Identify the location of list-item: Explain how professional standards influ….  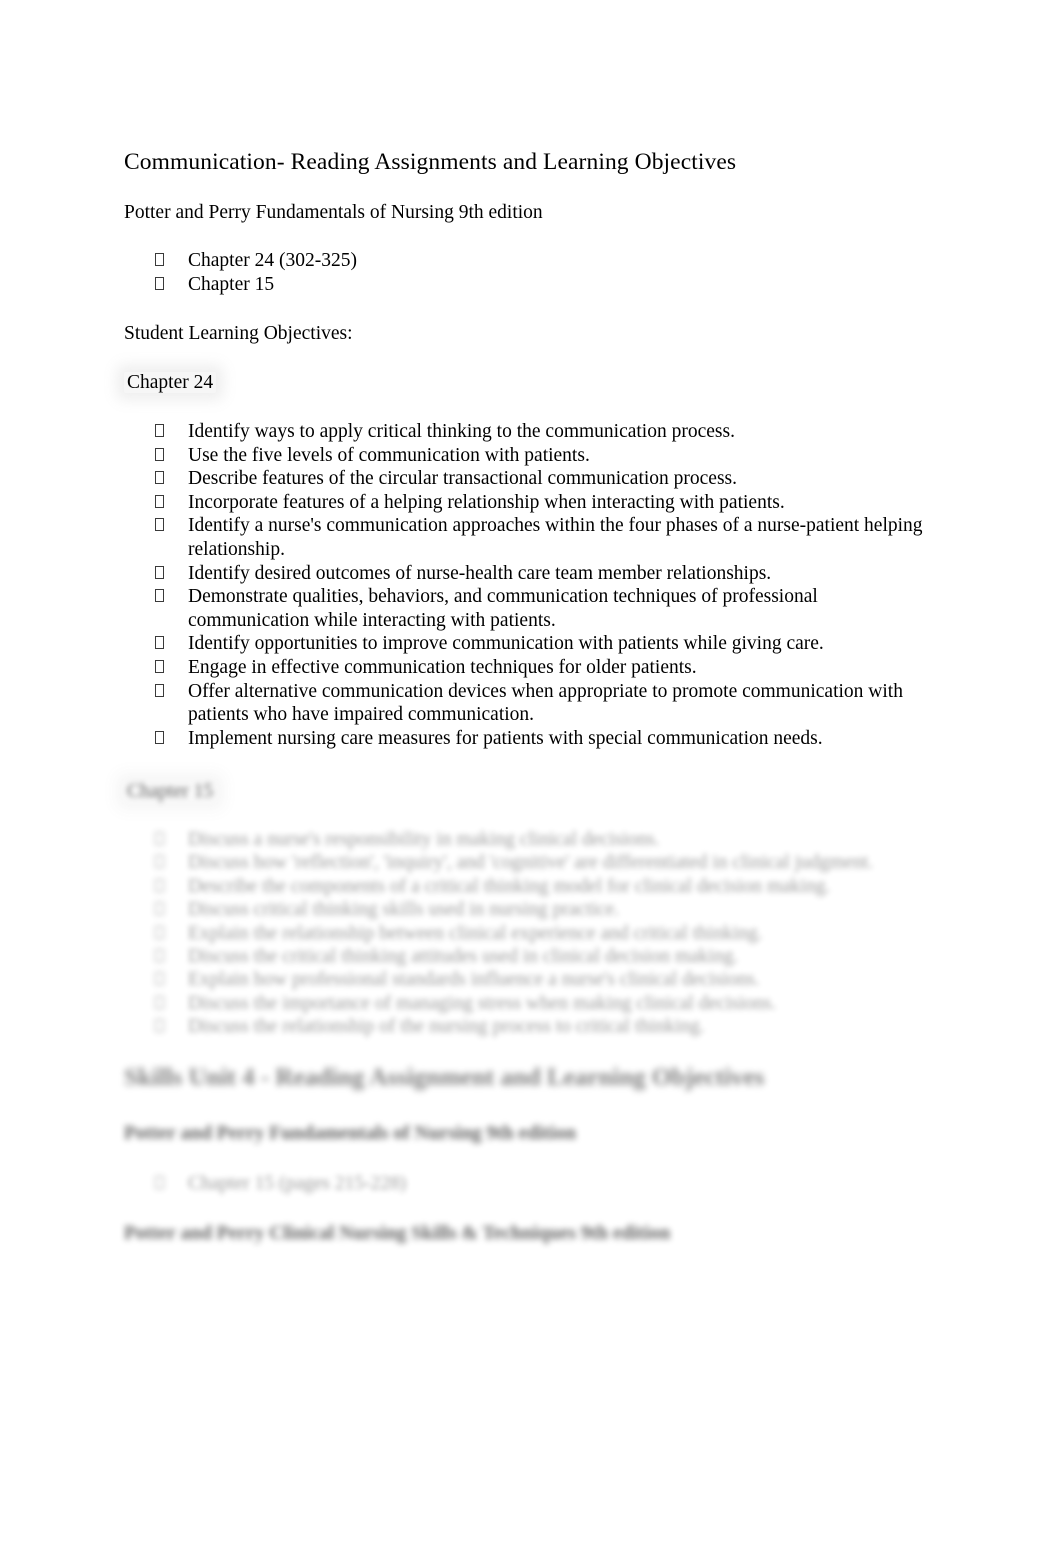
(531, 979).